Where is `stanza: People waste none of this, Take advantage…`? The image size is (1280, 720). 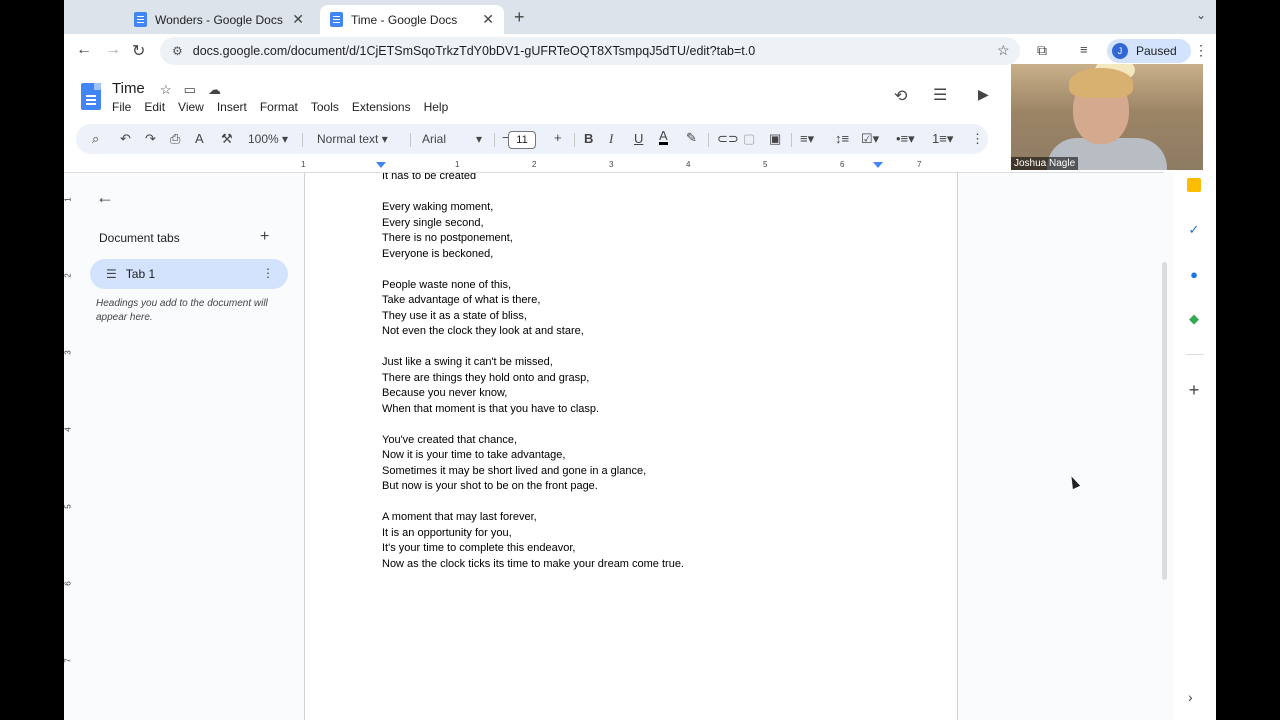 stanza: People waste none of this, Take advantage… is located at coordinates (533, 309).